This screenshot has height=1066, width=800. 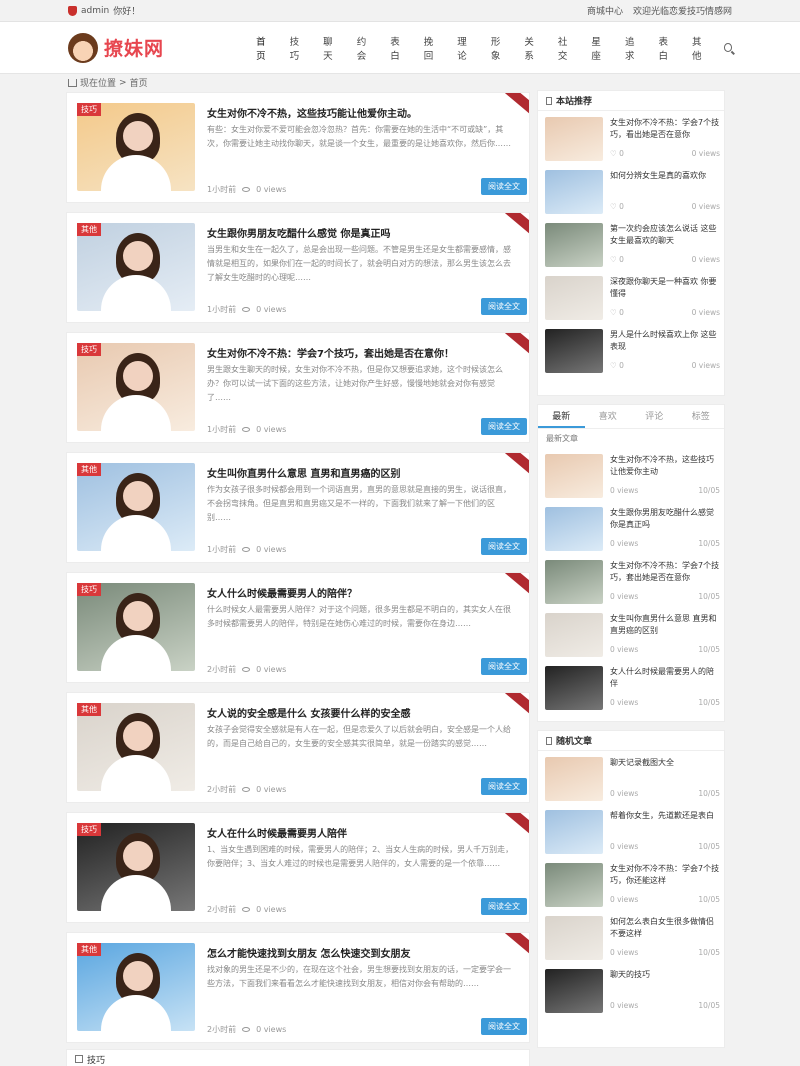 I want to click on nav-item-skills: 技巧, so click(x=299, y=48).